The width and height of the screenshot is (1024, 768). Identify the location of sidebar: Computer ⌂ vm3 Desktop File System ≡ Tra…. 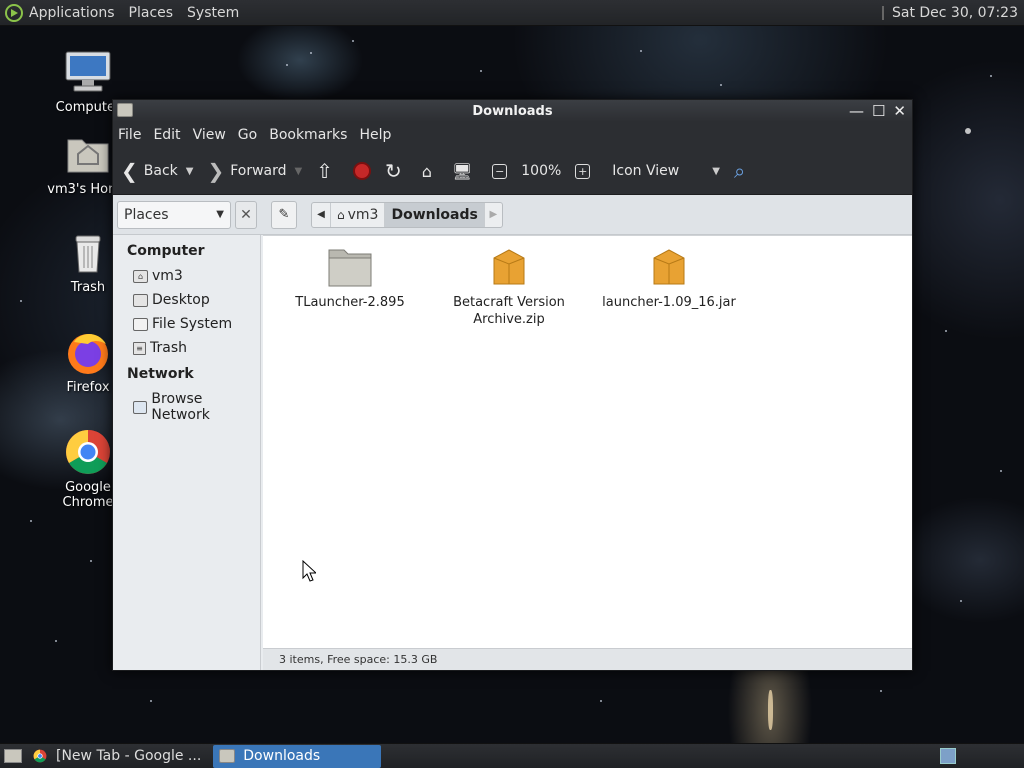
(187, 452).